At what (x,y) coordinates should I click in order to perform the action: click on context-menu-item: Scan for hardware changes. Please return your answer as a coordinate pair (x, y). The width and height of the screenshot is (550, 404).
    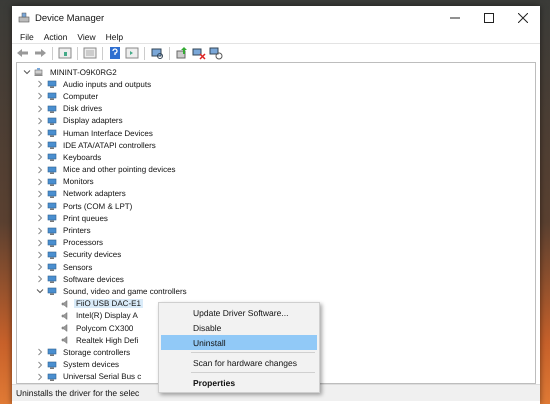
    Looking at the image, I should click on (239, 362).